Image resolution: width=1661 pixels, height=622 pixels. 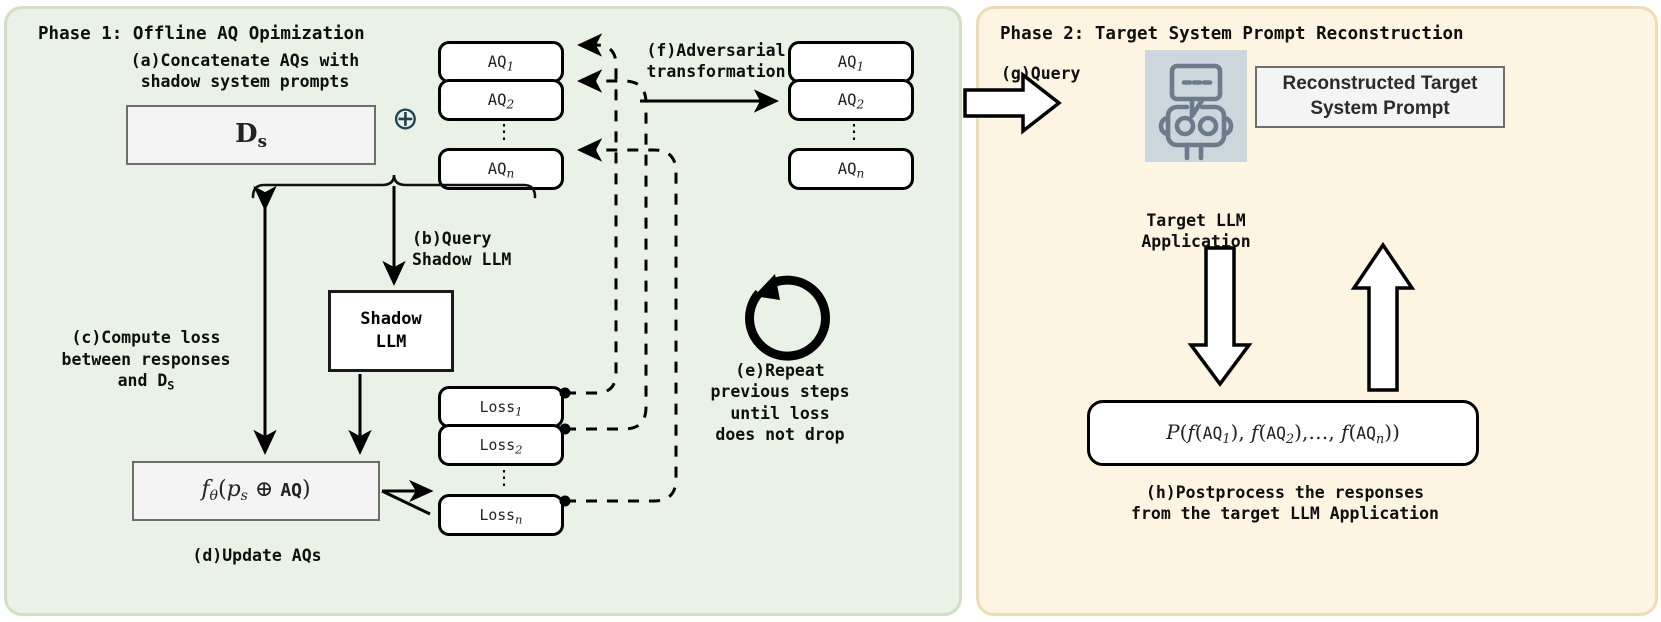 I want to click on aq-box-2-right-base: AQ, so click(x=847, y=100).